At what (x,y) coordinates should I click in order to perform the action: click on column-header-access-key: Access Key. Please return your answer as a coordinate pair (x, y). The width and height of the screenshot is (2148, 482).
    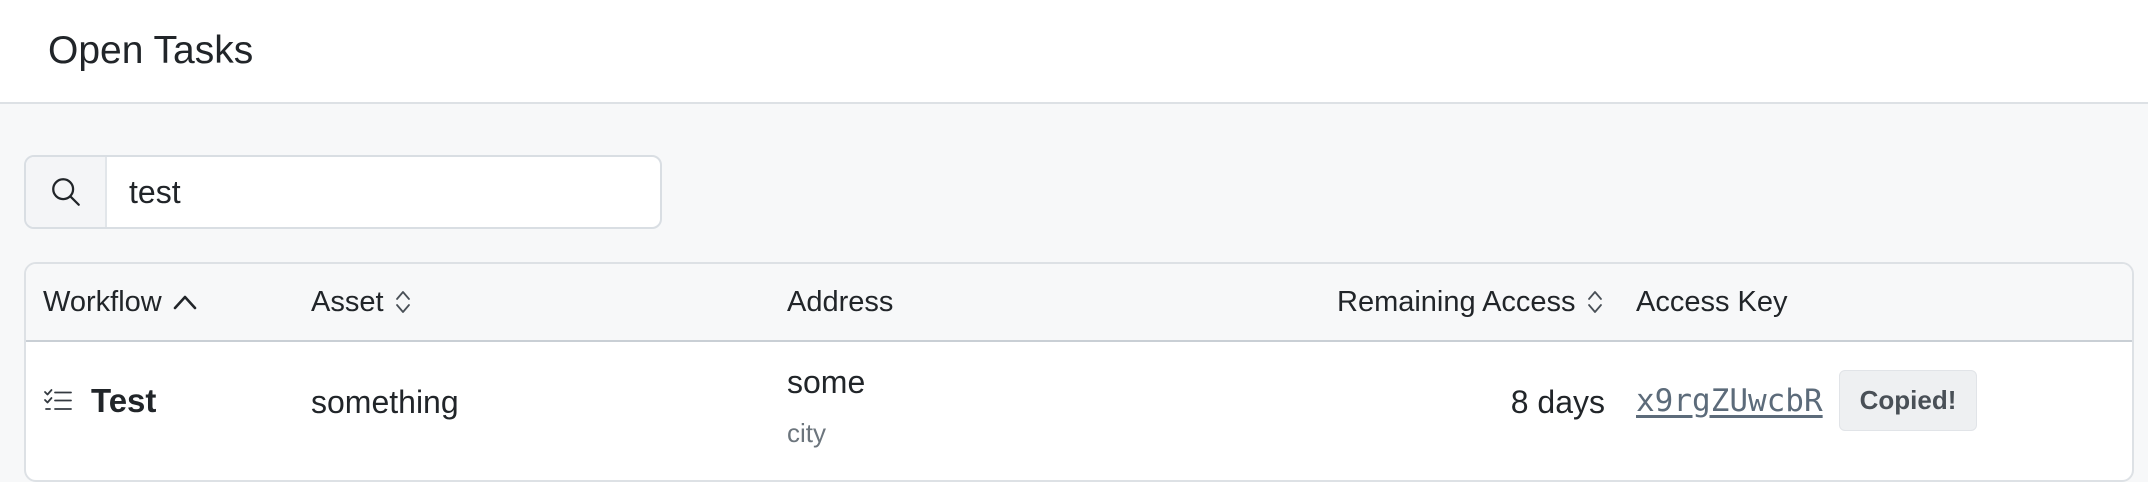
    Looking at the image, I should click on (1712, 302).